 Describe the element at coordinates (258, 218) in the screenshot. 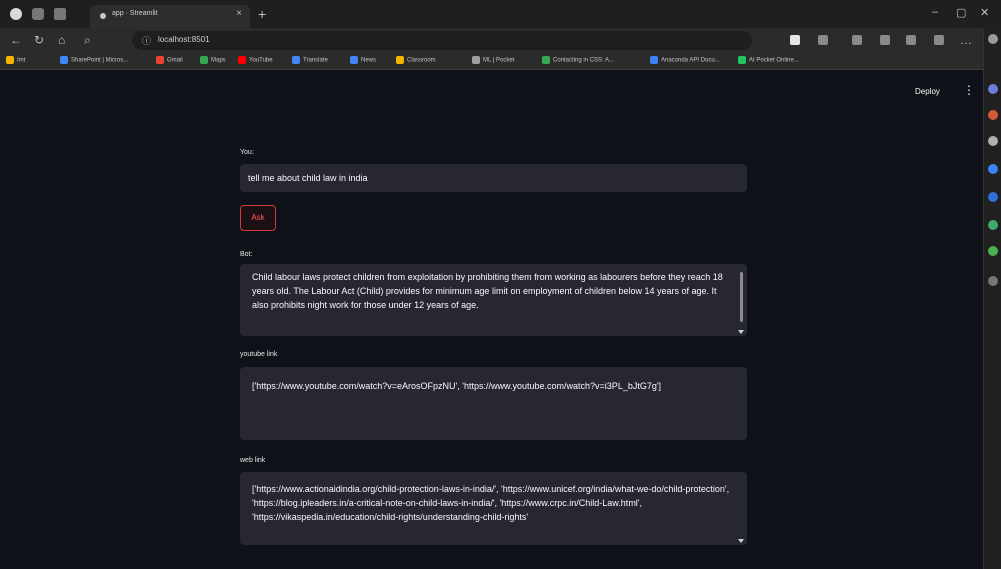

I see `ask-button: Ask` at that location.